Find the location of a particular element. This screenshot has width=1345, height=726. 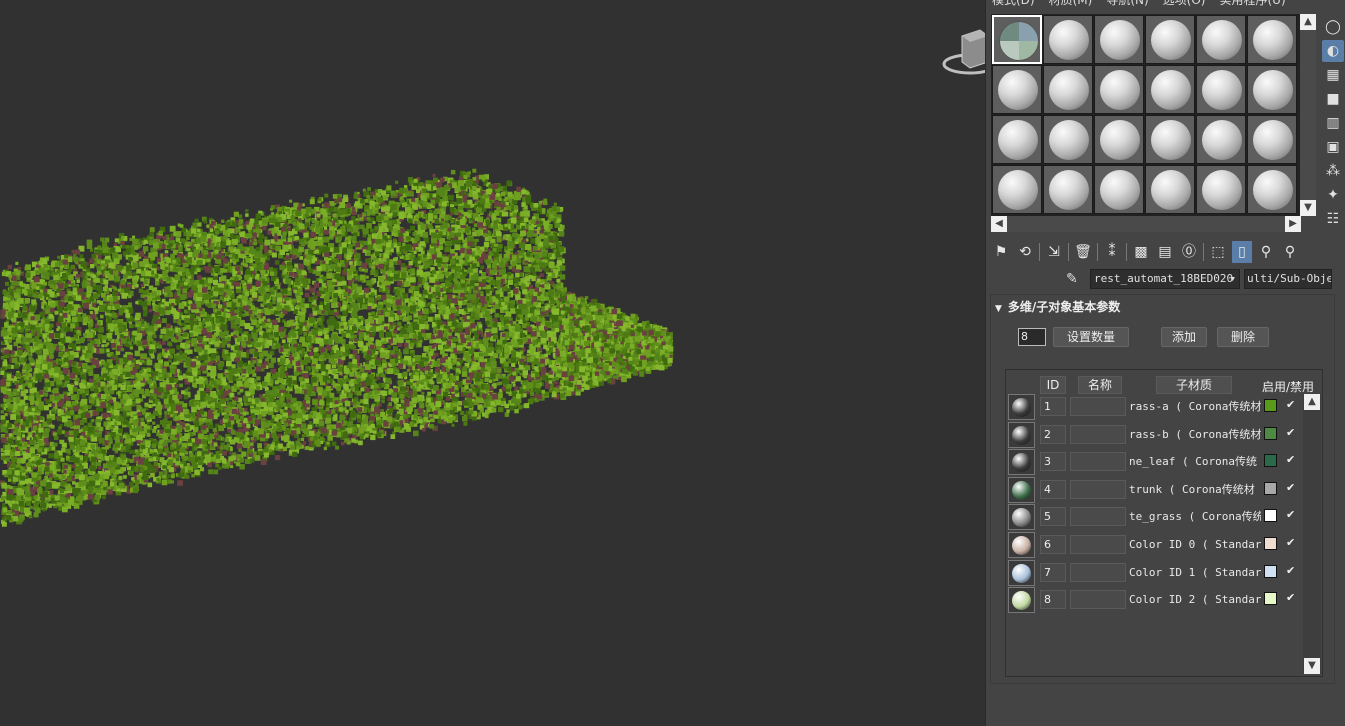

id-field: 7 is located at coordinates (1053, 572).